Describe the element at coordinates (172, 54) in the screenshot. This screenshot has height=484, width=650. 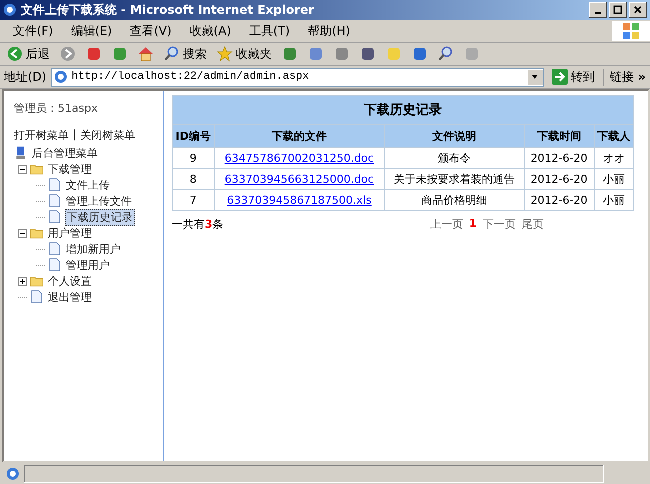
I see `search-icon` at that location.